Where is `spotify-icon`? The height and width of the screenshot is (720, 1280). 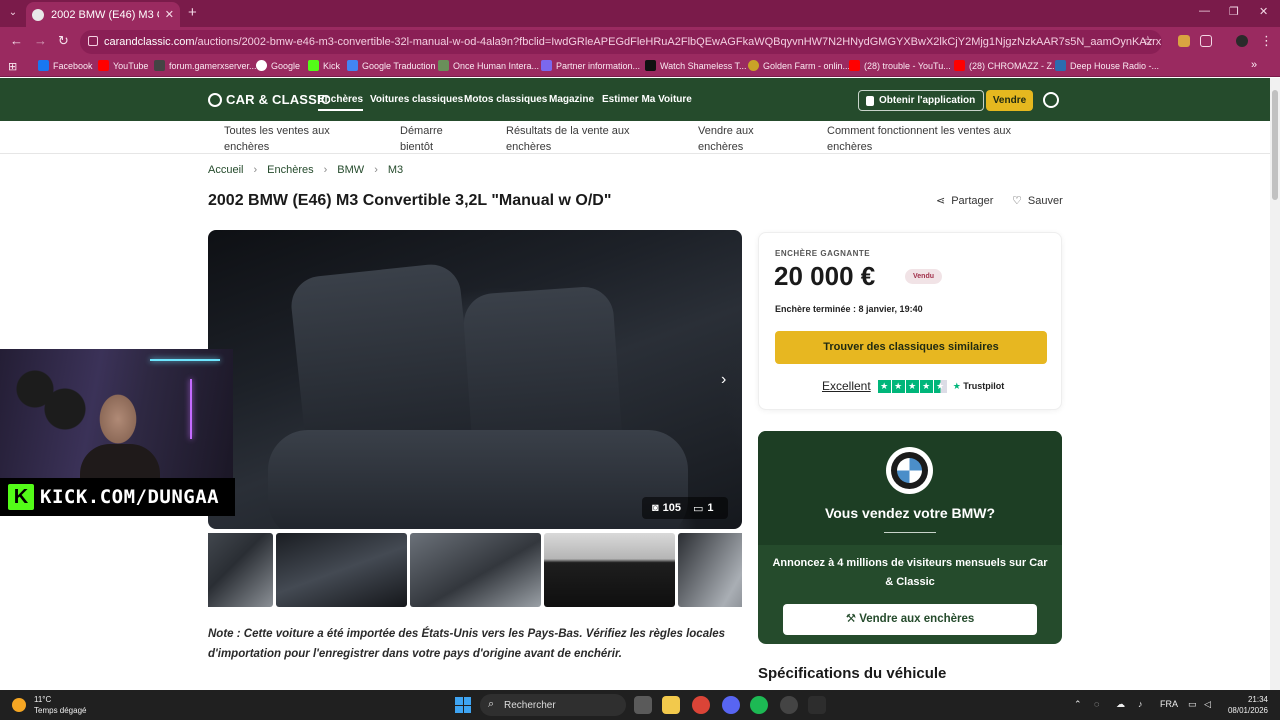
spotify-icon is located at coordinates (759, 705).